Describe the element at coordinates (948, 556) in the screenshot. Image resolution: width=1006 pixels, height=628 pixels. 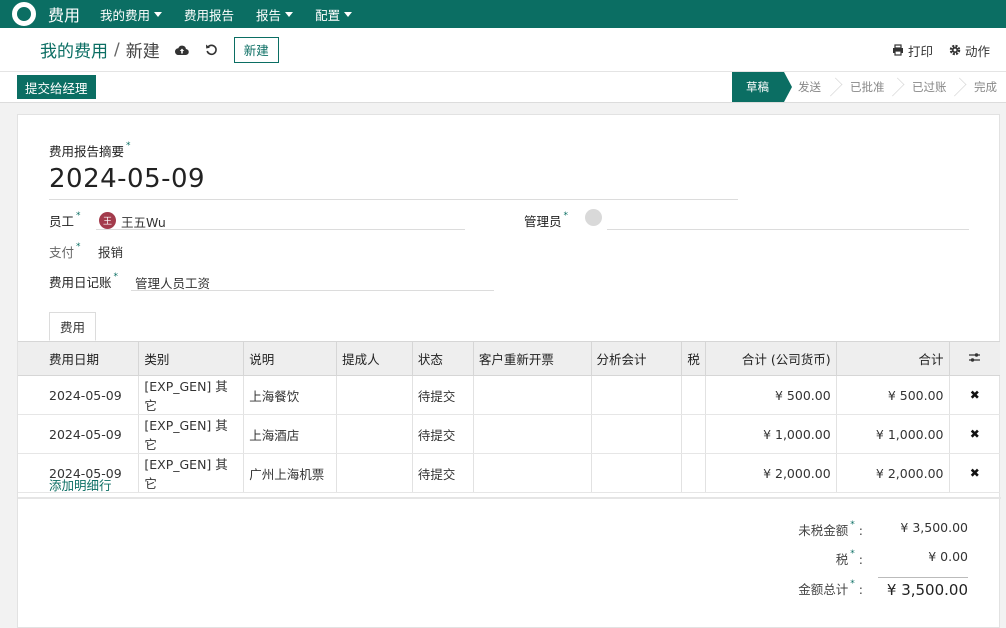
I see `tax-amount: ¥ 0.00` at that location.